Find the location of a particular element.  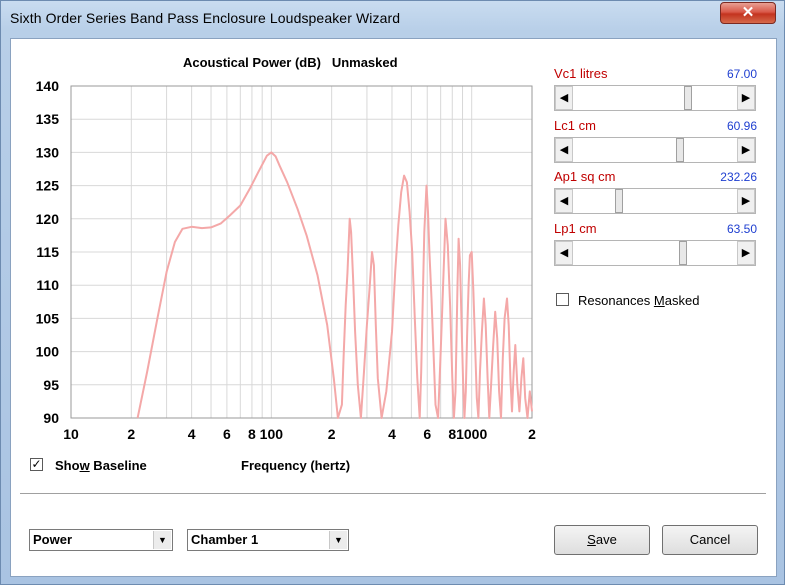

y-tick-label: 135 is located at coordinates (48, 119).